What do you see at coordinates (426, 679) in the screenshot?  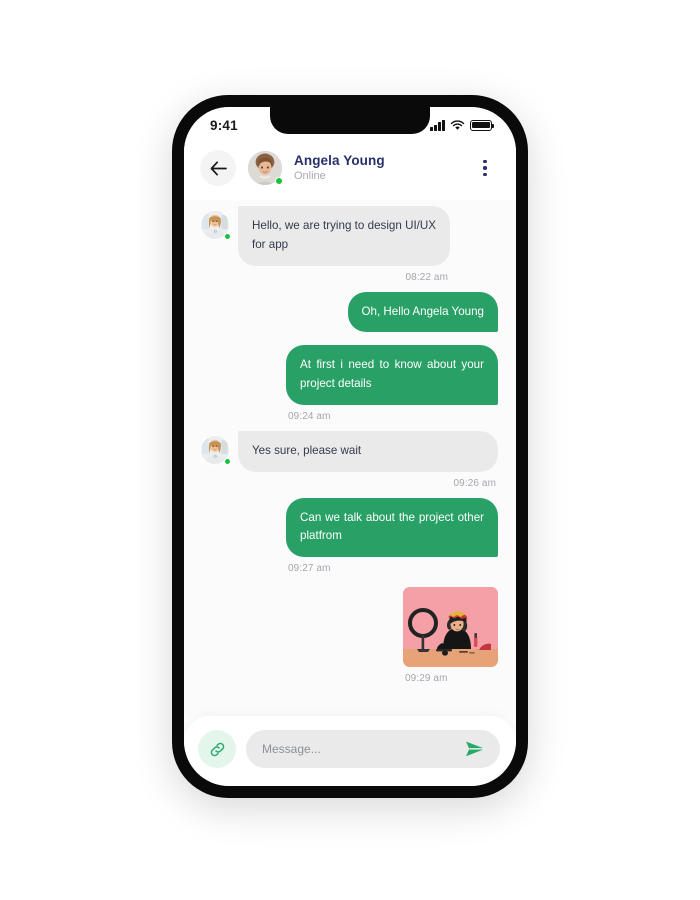 I see `message-timestamp: 09:29 am` at bounding box center [426, 679].